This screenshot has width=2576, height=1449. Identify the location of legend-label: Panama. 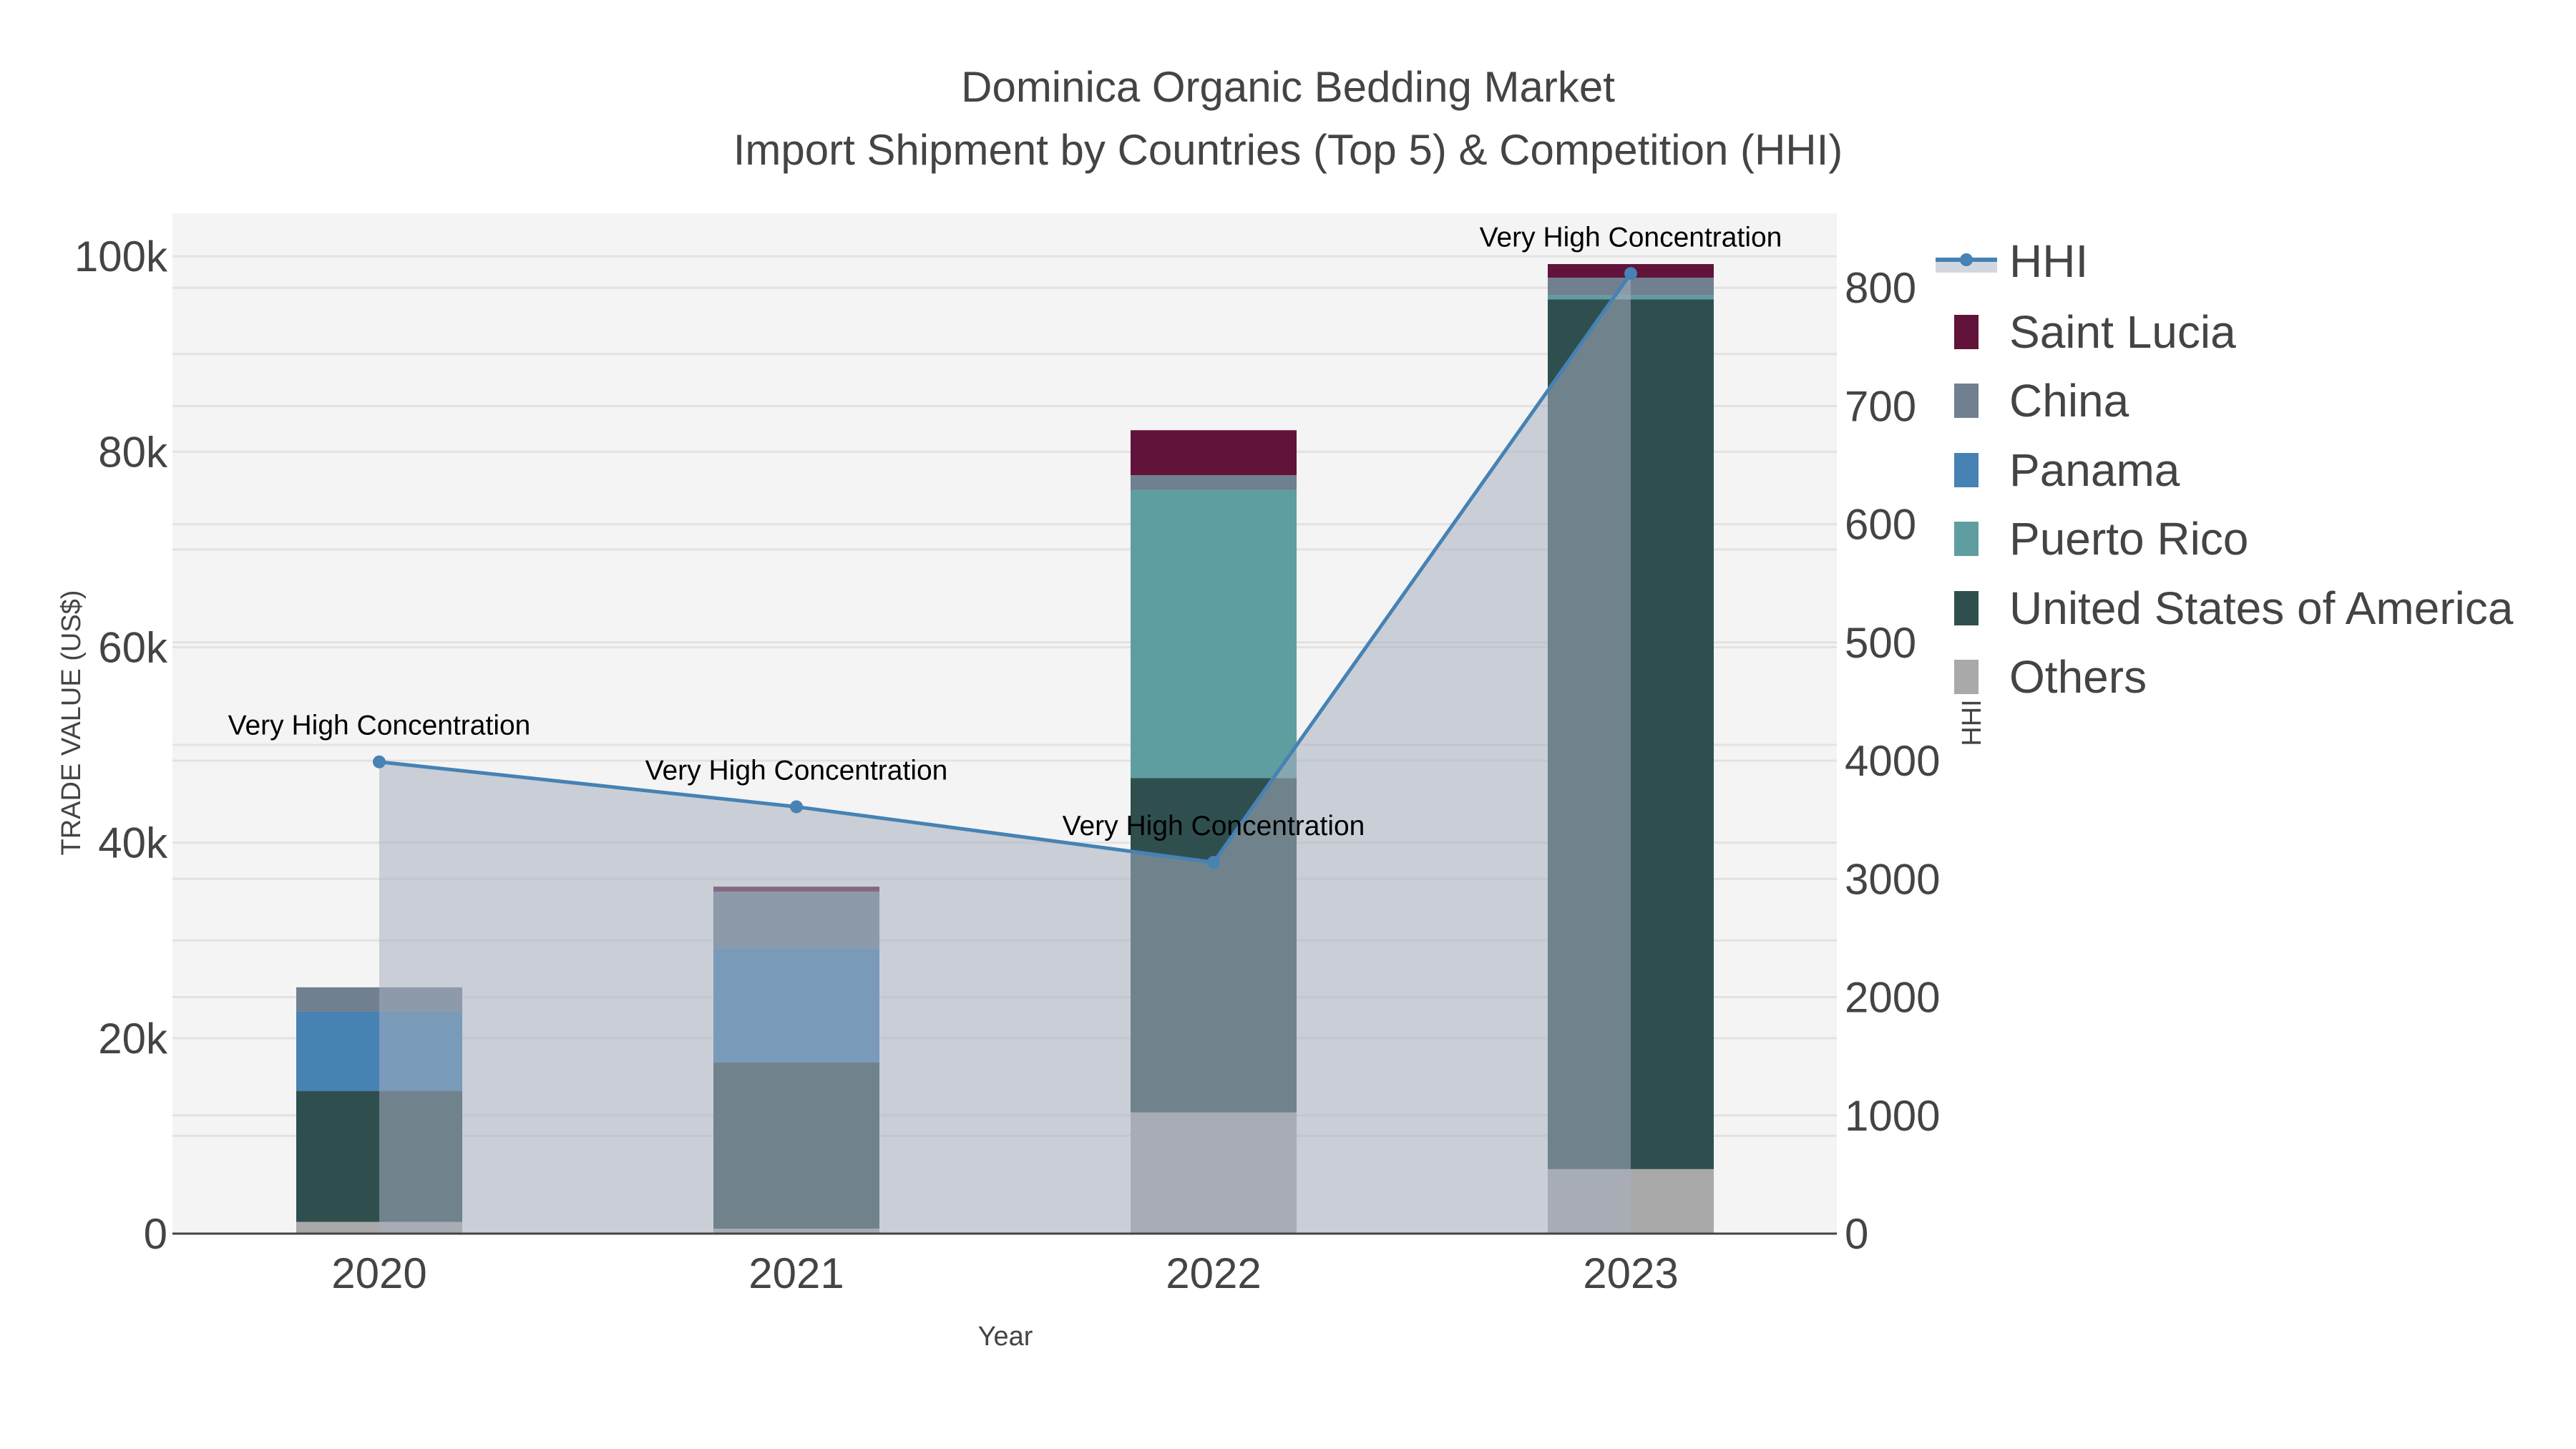
(2094, 470).